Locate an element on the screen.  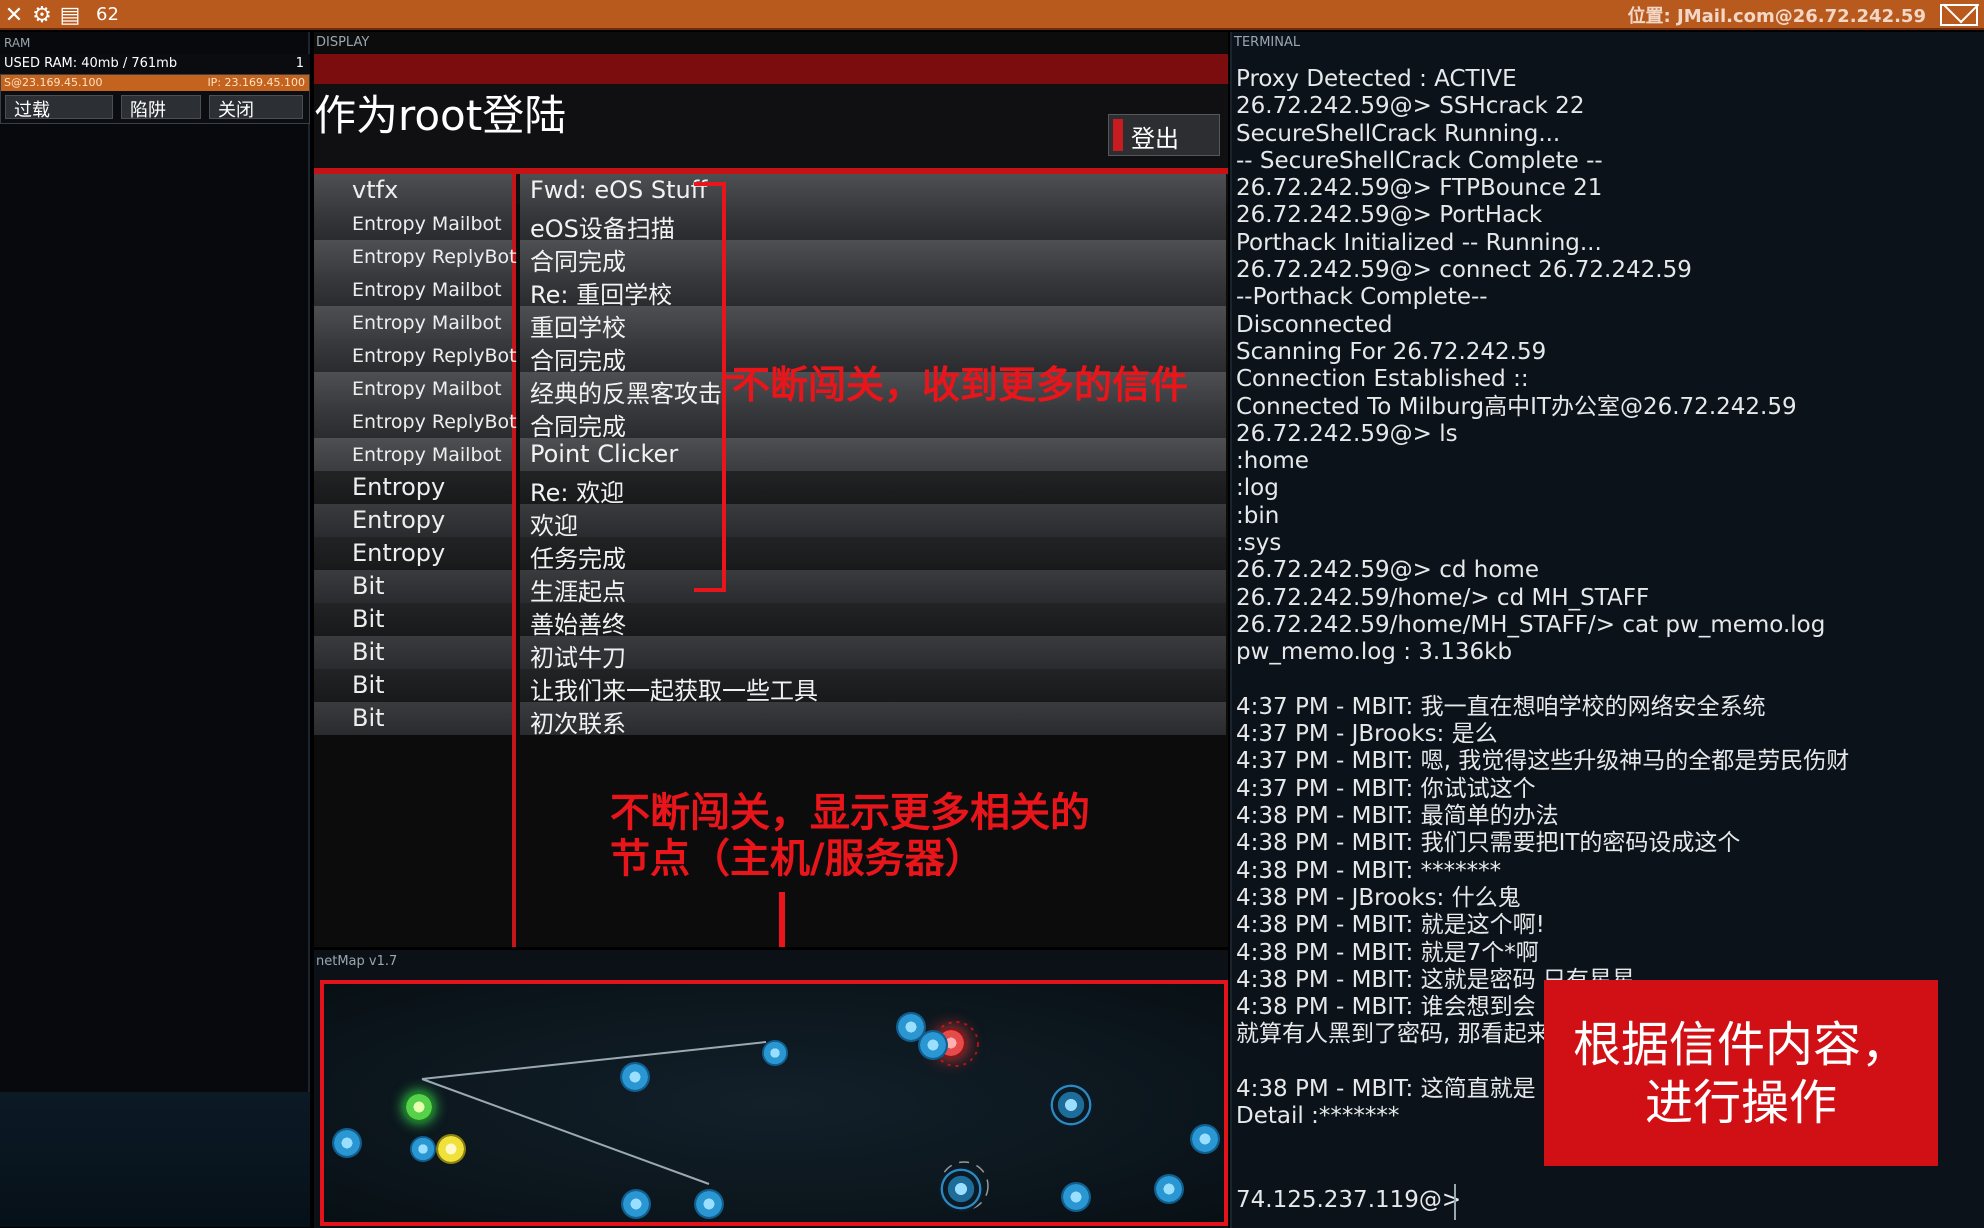
terminal-line: 4:37 PM - MBIT: 你试试这个 is located at coordinates (1386, 788).